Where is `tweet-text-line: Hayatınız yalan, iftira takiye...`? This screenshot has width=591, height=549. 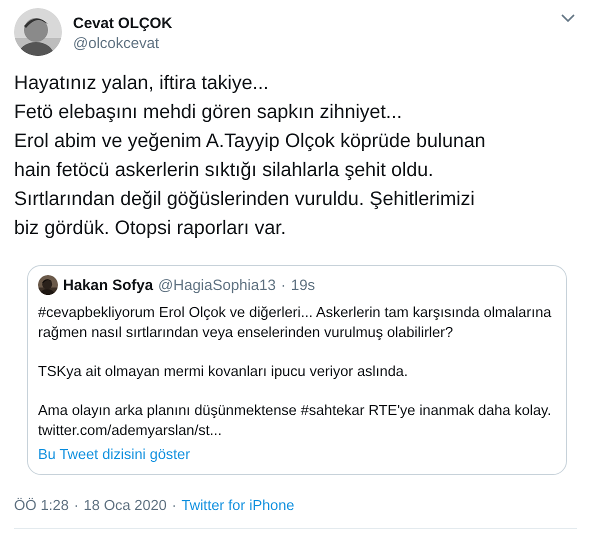 tweet-text-line: Hayatınız yalan, iftira takiye... is located at coordinates (142, 83).